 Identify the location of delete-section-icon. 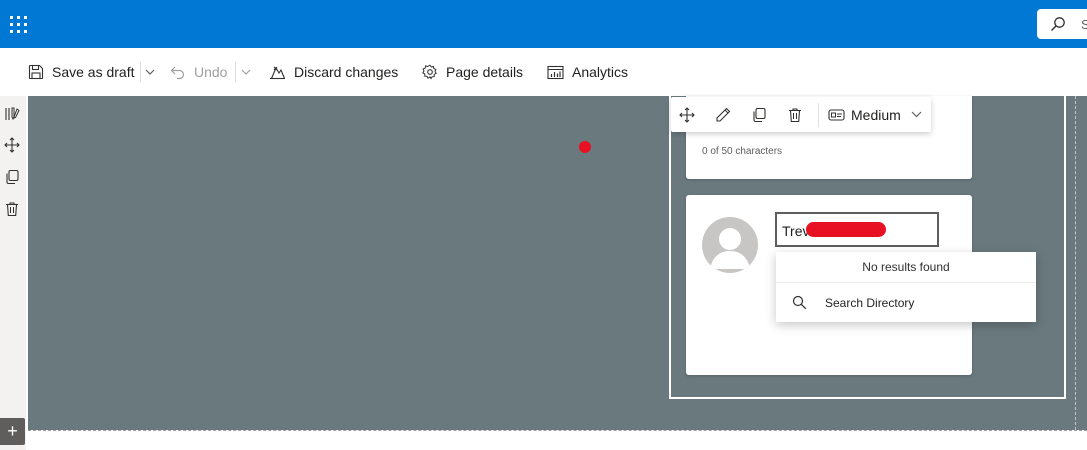
(12, 209).